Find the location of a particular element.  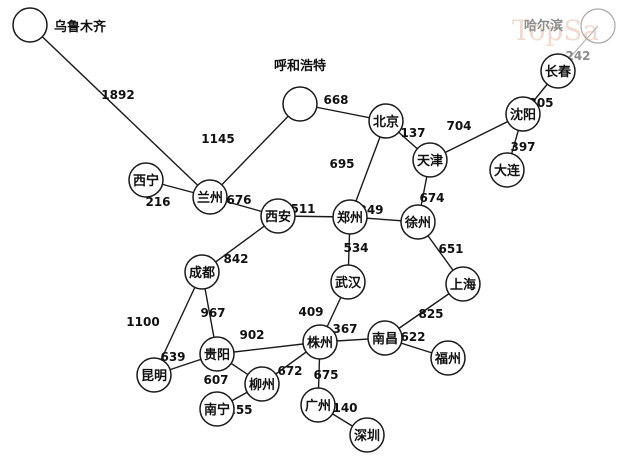

node-nanning: 南宁 is located at coordinates (217, 409).